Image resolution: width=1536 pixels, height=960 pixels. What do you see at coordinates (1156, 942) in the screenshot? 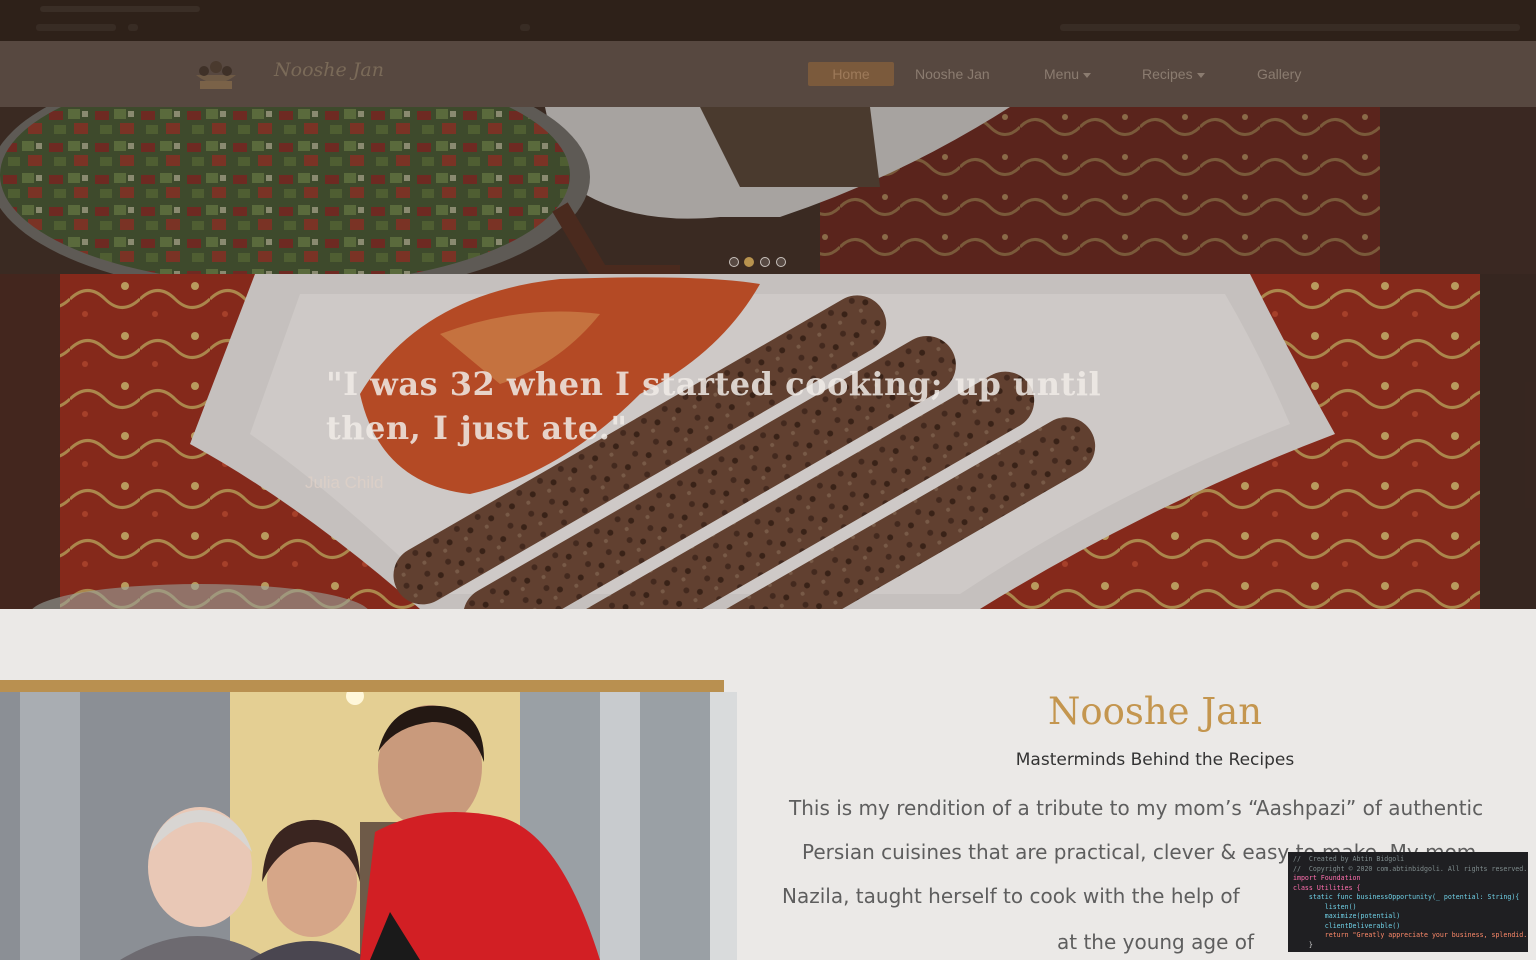
I see `about-text-line-4: at the young age of` at bounding box center [1156, 942].